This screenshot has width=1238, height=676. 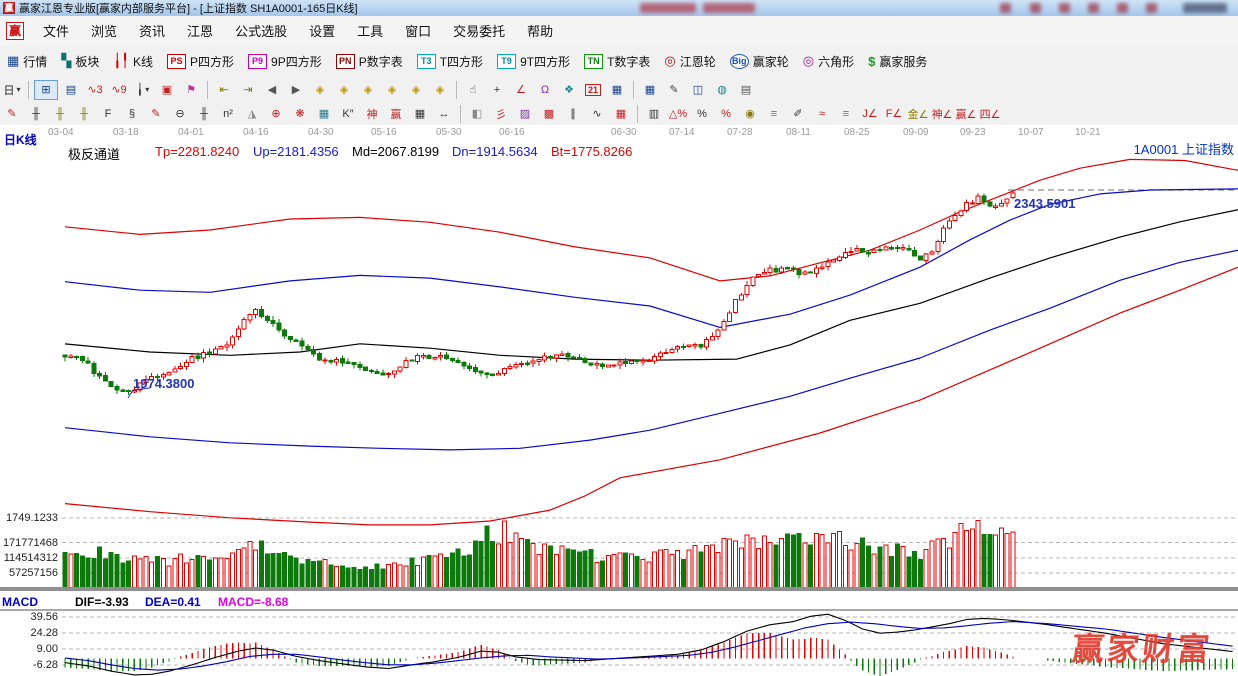 I want to click on indicator-name: 极反通道, so click(x=94, y=154).